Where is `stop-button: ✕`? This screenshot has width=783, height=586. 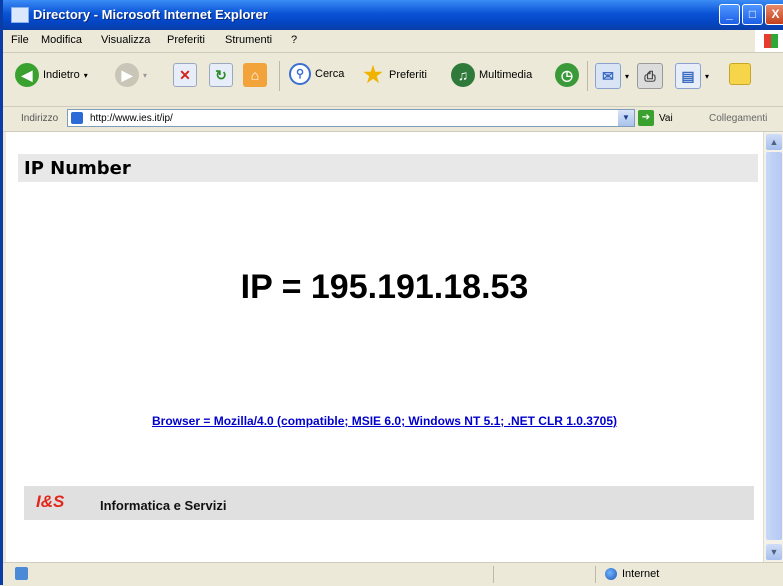
stop-button: ✕ is located at coordinates (185, 75).